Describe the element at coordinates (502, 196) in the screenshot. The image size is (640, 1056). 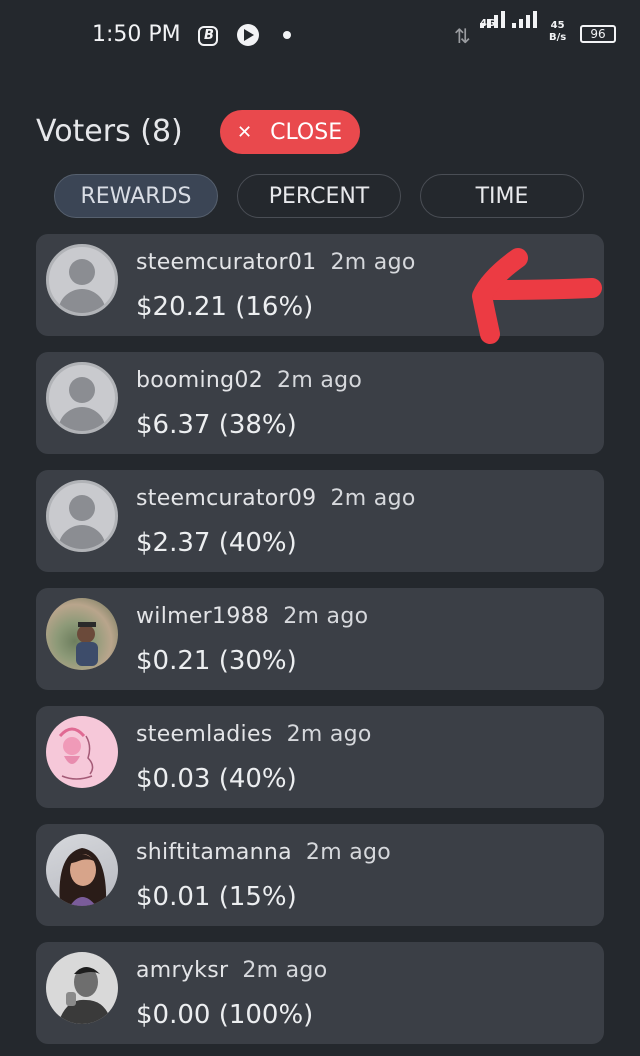
I see `tab-time: TIME` at that location.